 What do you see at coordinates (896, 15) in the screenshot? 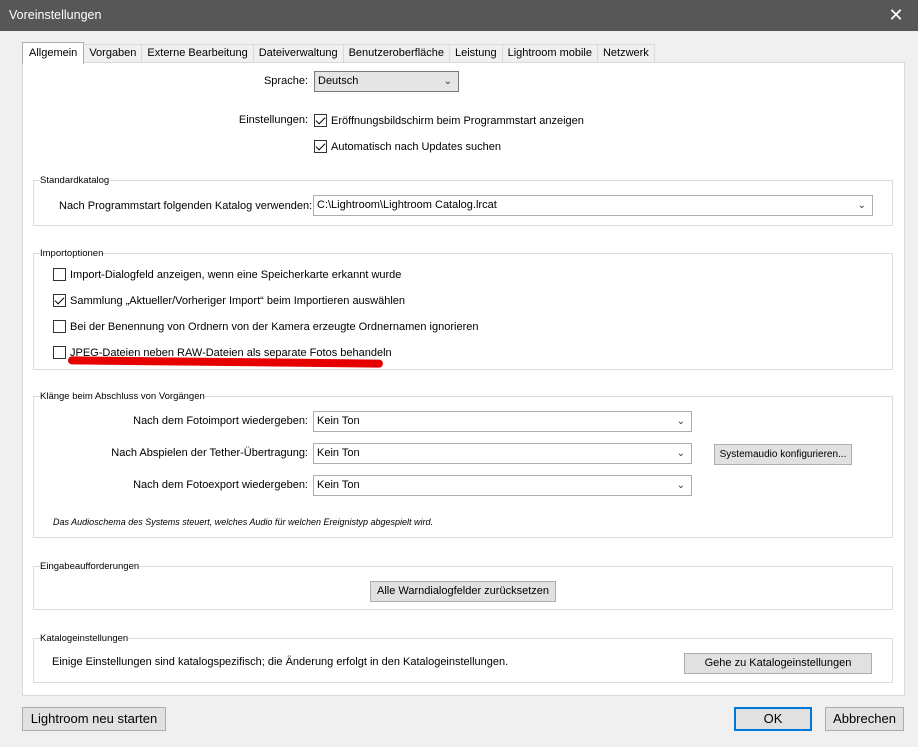
I see `close-icon: ✕` at bounding box center [896, 15].